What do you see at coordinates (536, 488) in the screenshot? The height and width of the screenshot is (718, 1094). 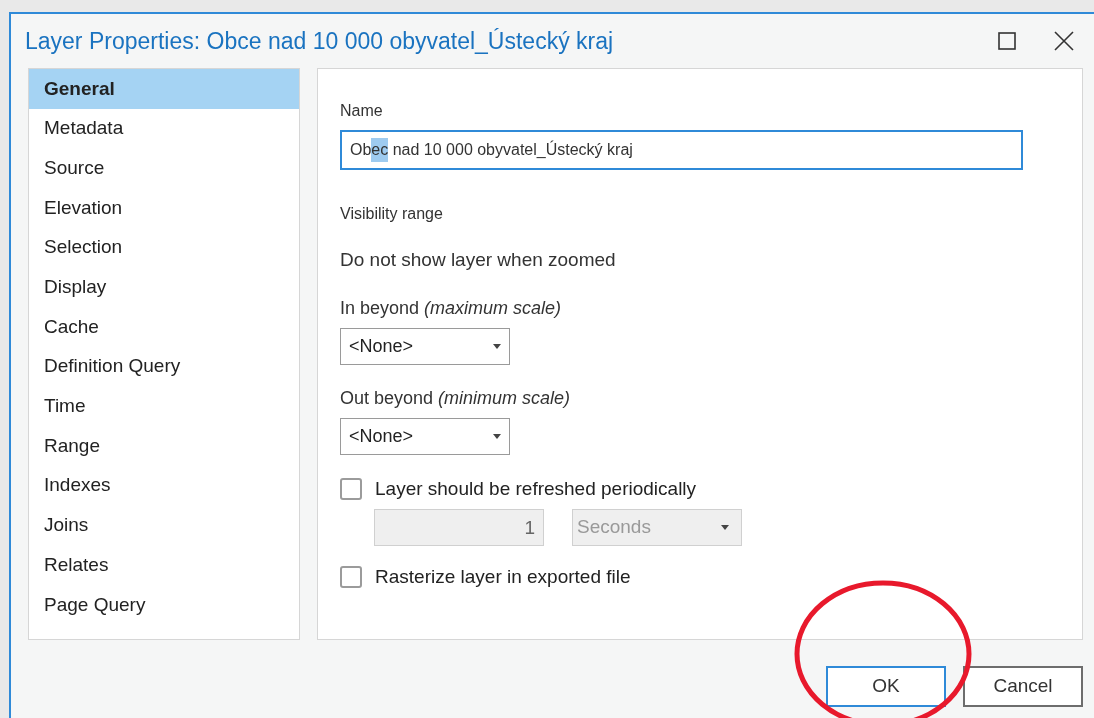 I see `checkbox-label: Layer should be refreshed periodically` at bounding box center [536, 488].